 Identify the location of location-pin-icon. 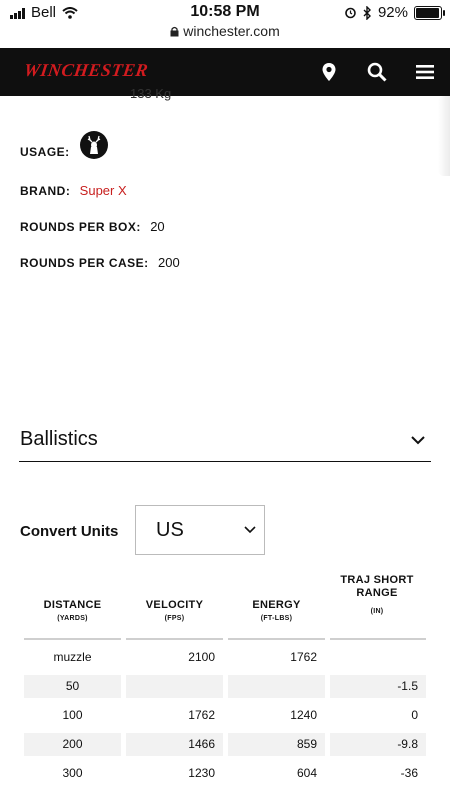
(329, 72).